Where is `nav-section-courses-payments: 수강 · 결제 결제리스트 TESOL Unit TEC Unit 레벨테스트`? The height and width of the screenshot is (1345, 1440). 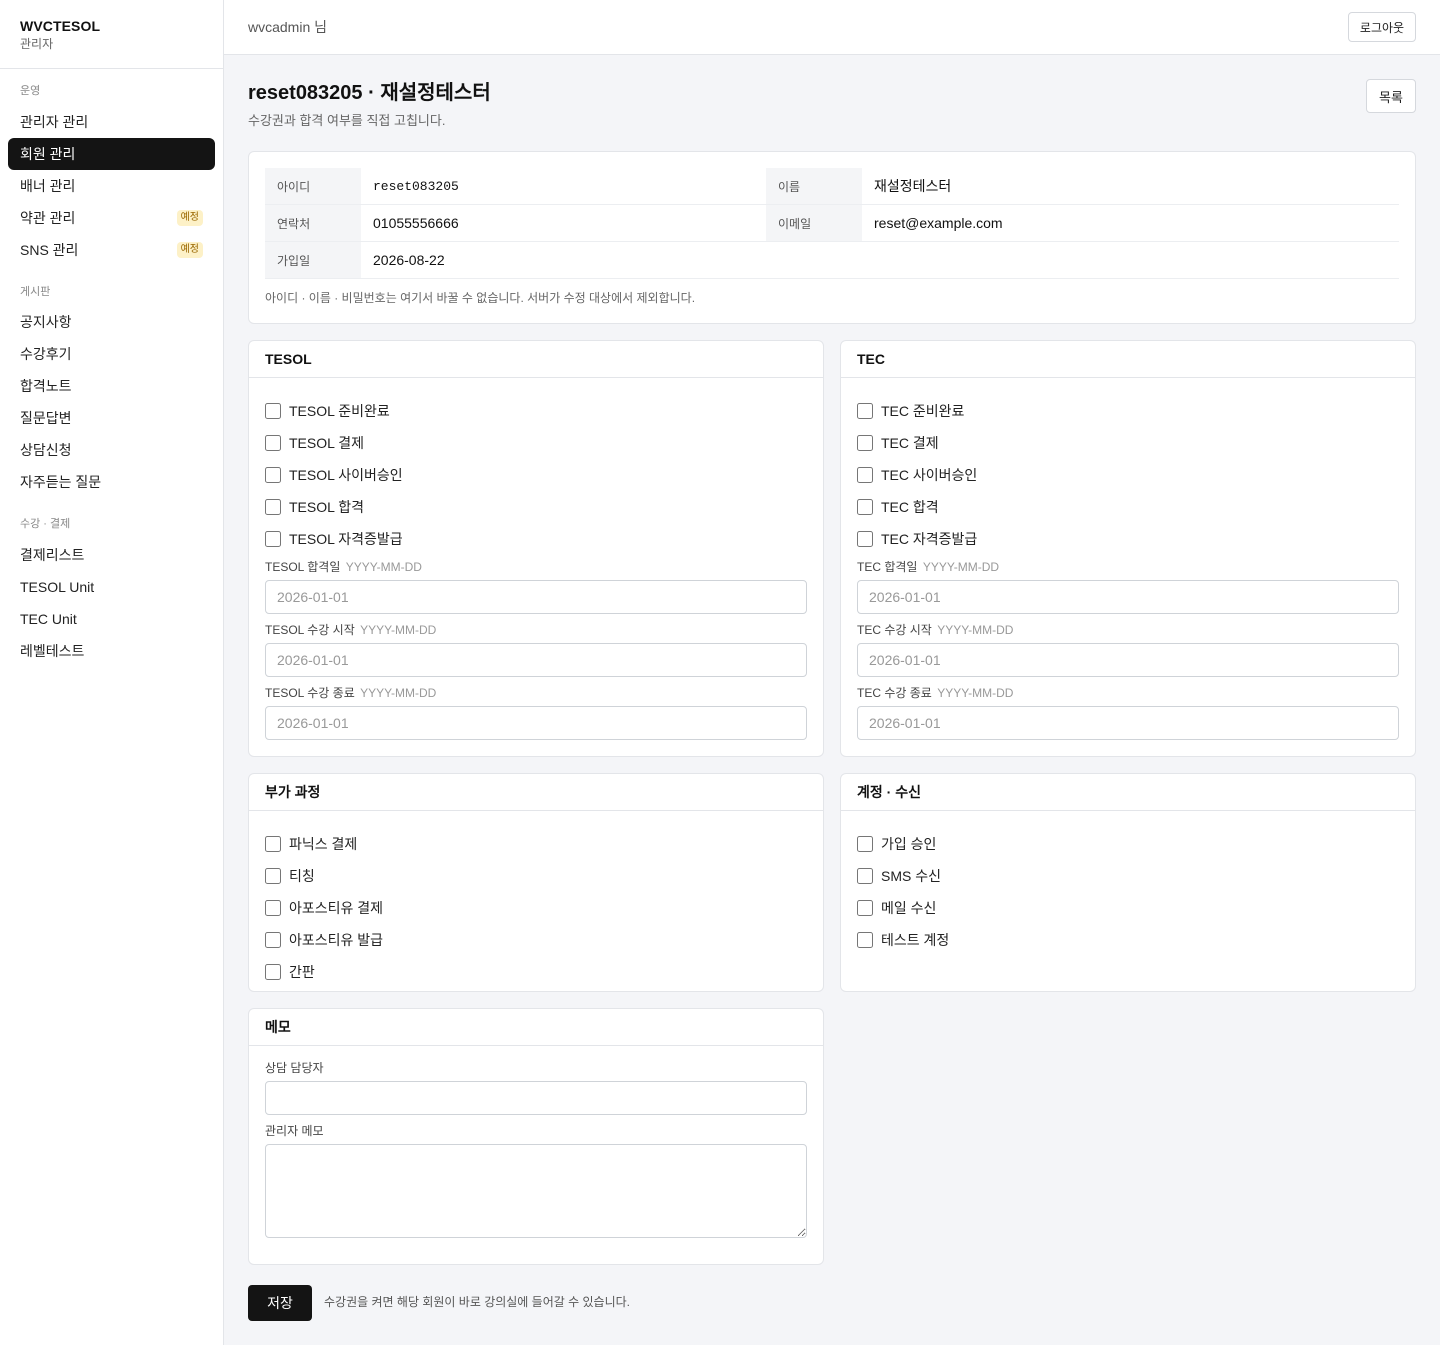
nav-section-courses-payments: 수강 · 결제 결제리스트 TESOL Unit TEC Unit 레벨테스트 is located at coordinates (111, 590).